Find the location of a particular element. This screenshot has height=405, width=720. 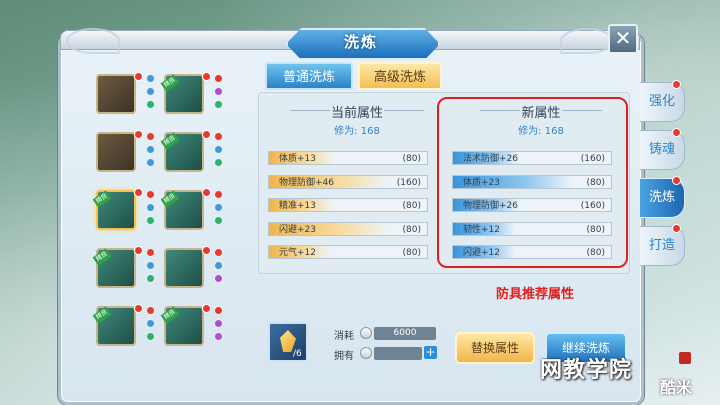

attr-row: 元气+12 (80) is located at coordinates (348, 252).